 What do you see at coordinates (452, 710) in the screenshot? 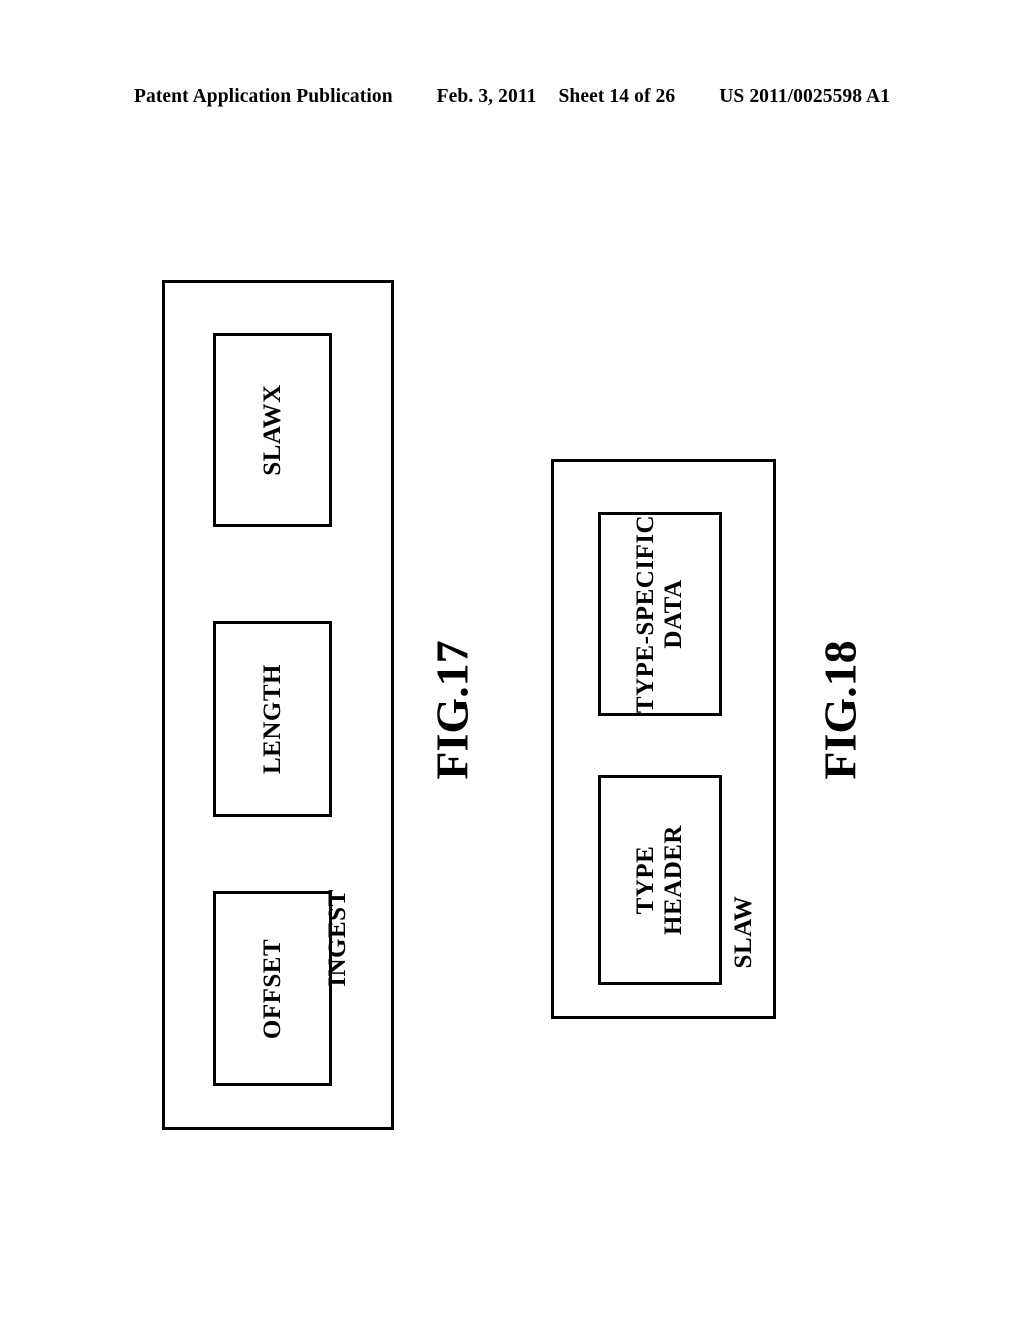
I see `figure-17-caption: FIG.17` at bounding box center [452, 710].